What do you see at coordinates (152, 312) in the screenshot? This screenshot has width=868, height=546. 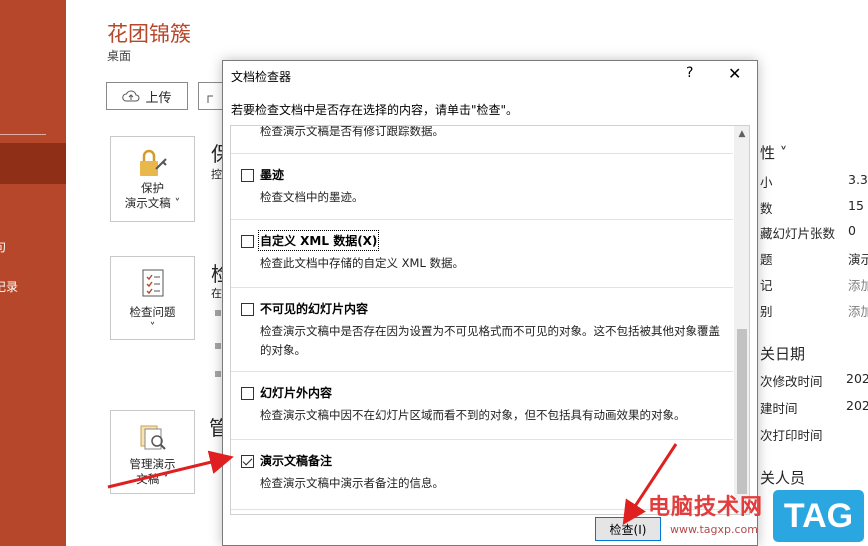 I see `inspect-label-line1: 检查问题` at bounding box center [152, 312].